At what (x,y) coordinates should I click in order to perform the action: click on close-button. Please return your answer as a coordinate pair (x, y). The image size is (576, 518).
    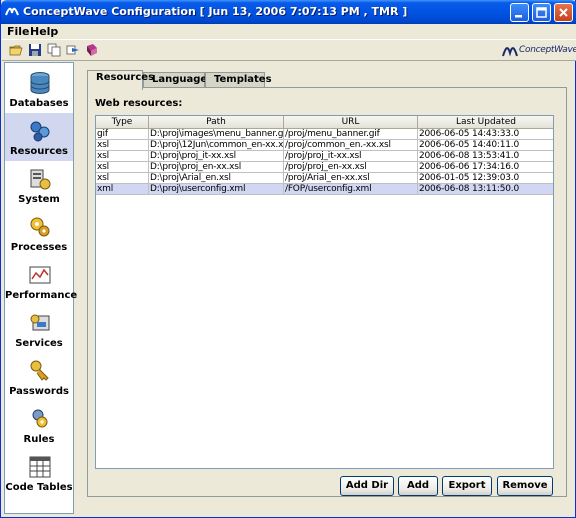
    Looking at the image, I should click on (563, 12).